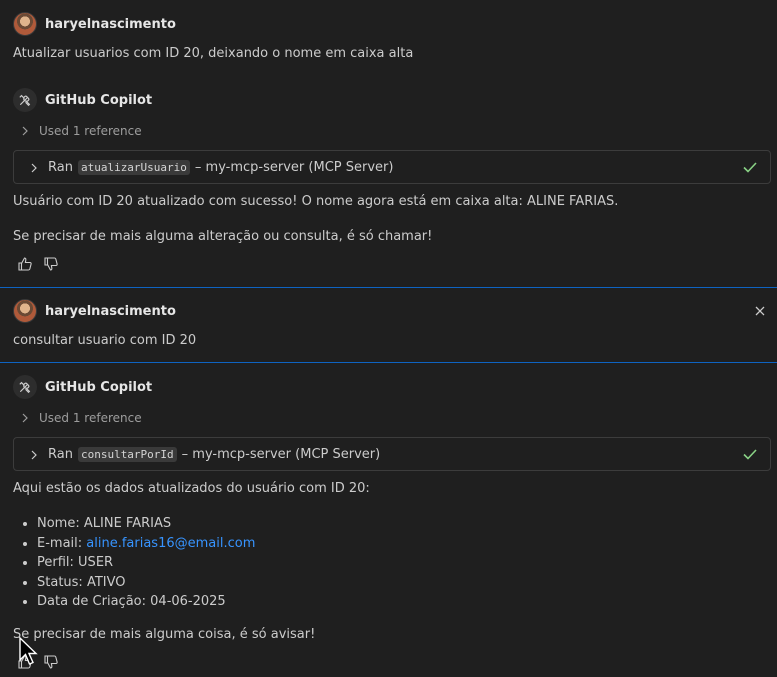 The width and height of the screenshot is (777, 677). What do you see at coordinates (127, 454) in the screenshot?
I see `tool-name: consultarPorId` at bounding box center [127, 454].